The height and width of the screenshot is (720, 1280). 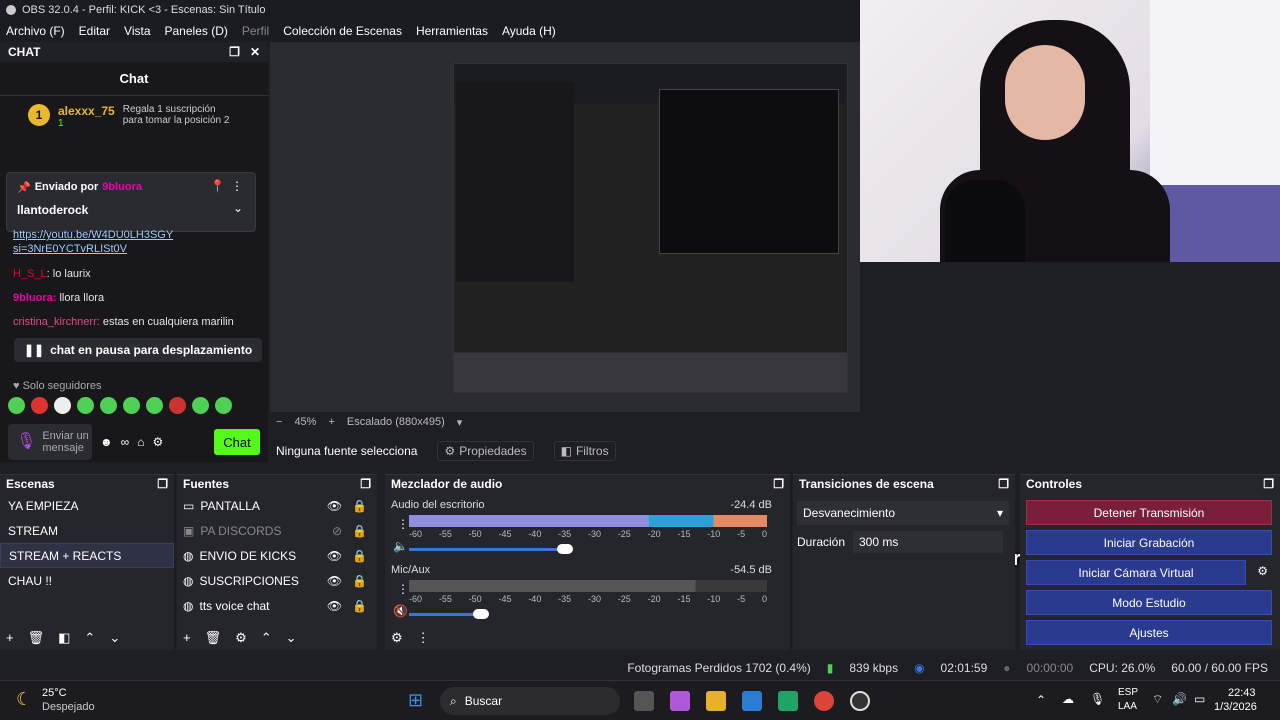 What do you see at coordinates (35, 31) in the screenshot?
I see `menu-archivo: Archivo (F)` at bounding box center [35, 31].